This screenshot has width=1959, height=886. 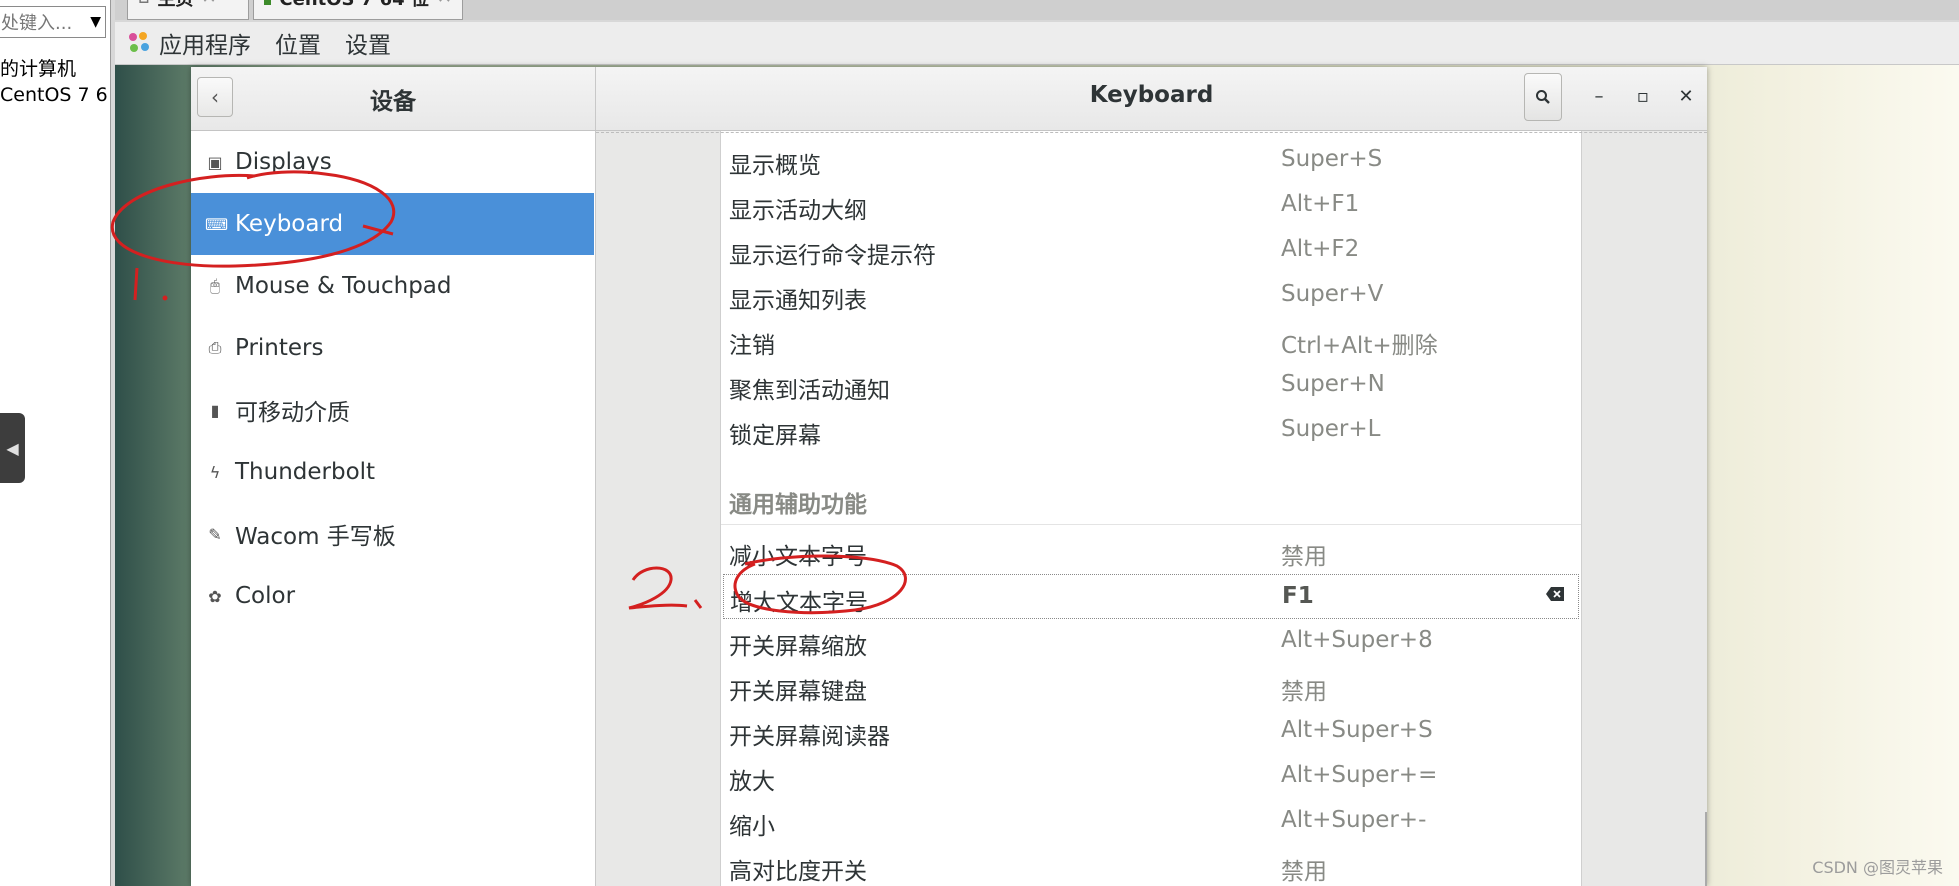 I want to click on shortcut-name: 增大文本字号, so click(x=799, y=603).